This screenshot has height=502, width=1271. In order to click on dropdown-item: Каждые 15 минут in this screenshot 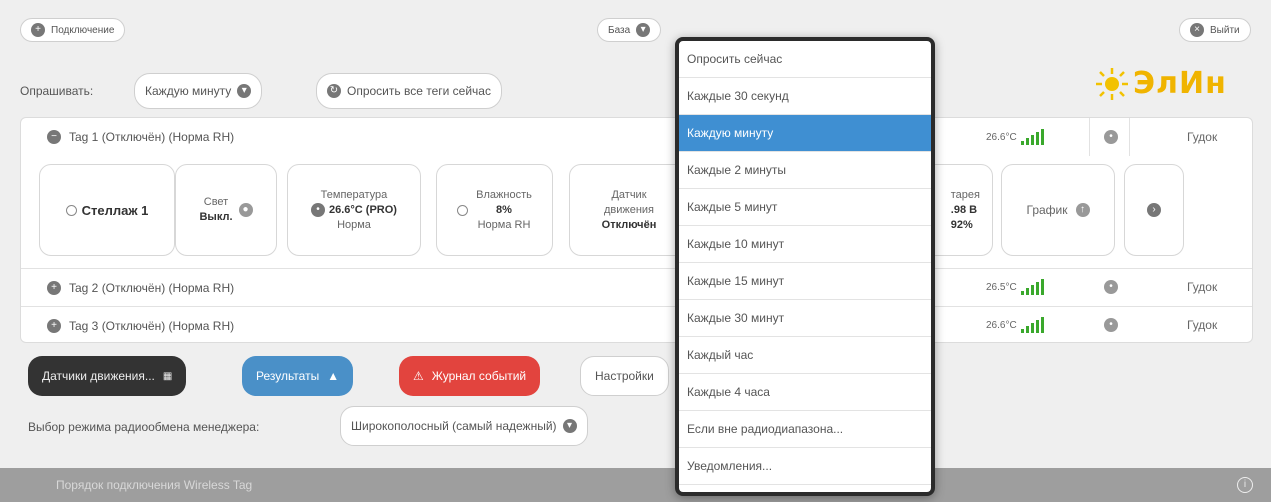, I will do `click(805, 281)`.